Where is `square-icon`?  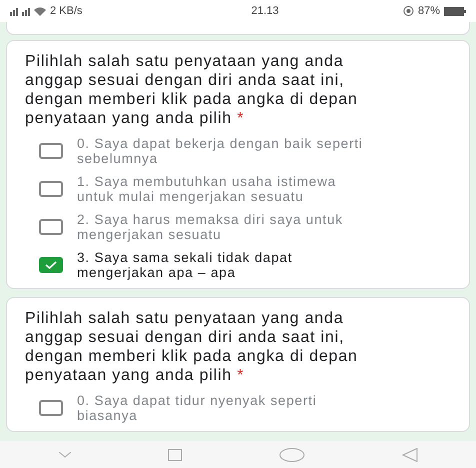 square-icon is located at coordinates (175, 454).